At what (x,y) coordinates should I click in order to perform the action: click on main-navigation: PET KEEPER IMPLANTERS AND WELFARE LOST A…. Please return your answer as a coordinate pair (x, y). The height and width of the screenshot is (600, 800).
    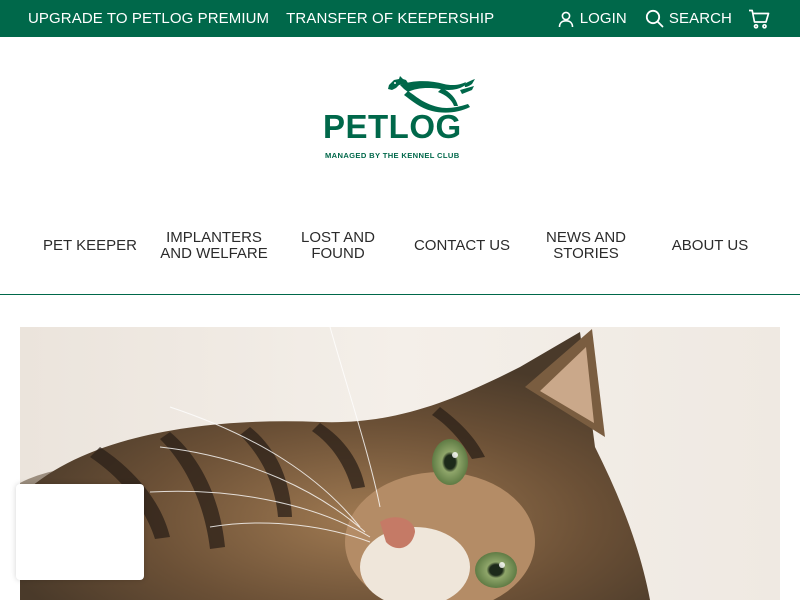
    Looking at the image, I should click on (400, 252).